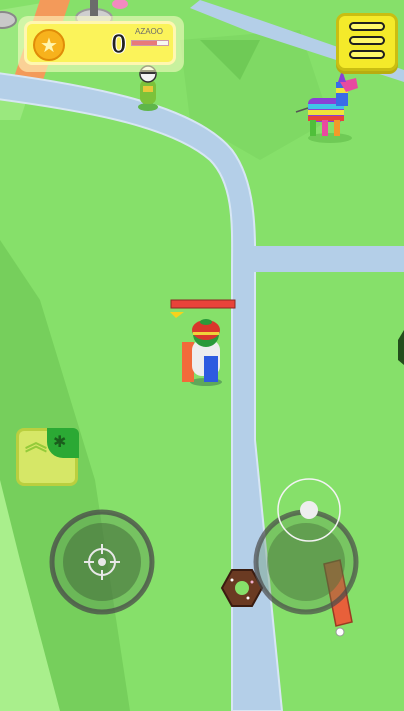  What do you see at coordinates (367, 42) in the screenshot?
I see `menu-button` at bounding box center [367, 42].